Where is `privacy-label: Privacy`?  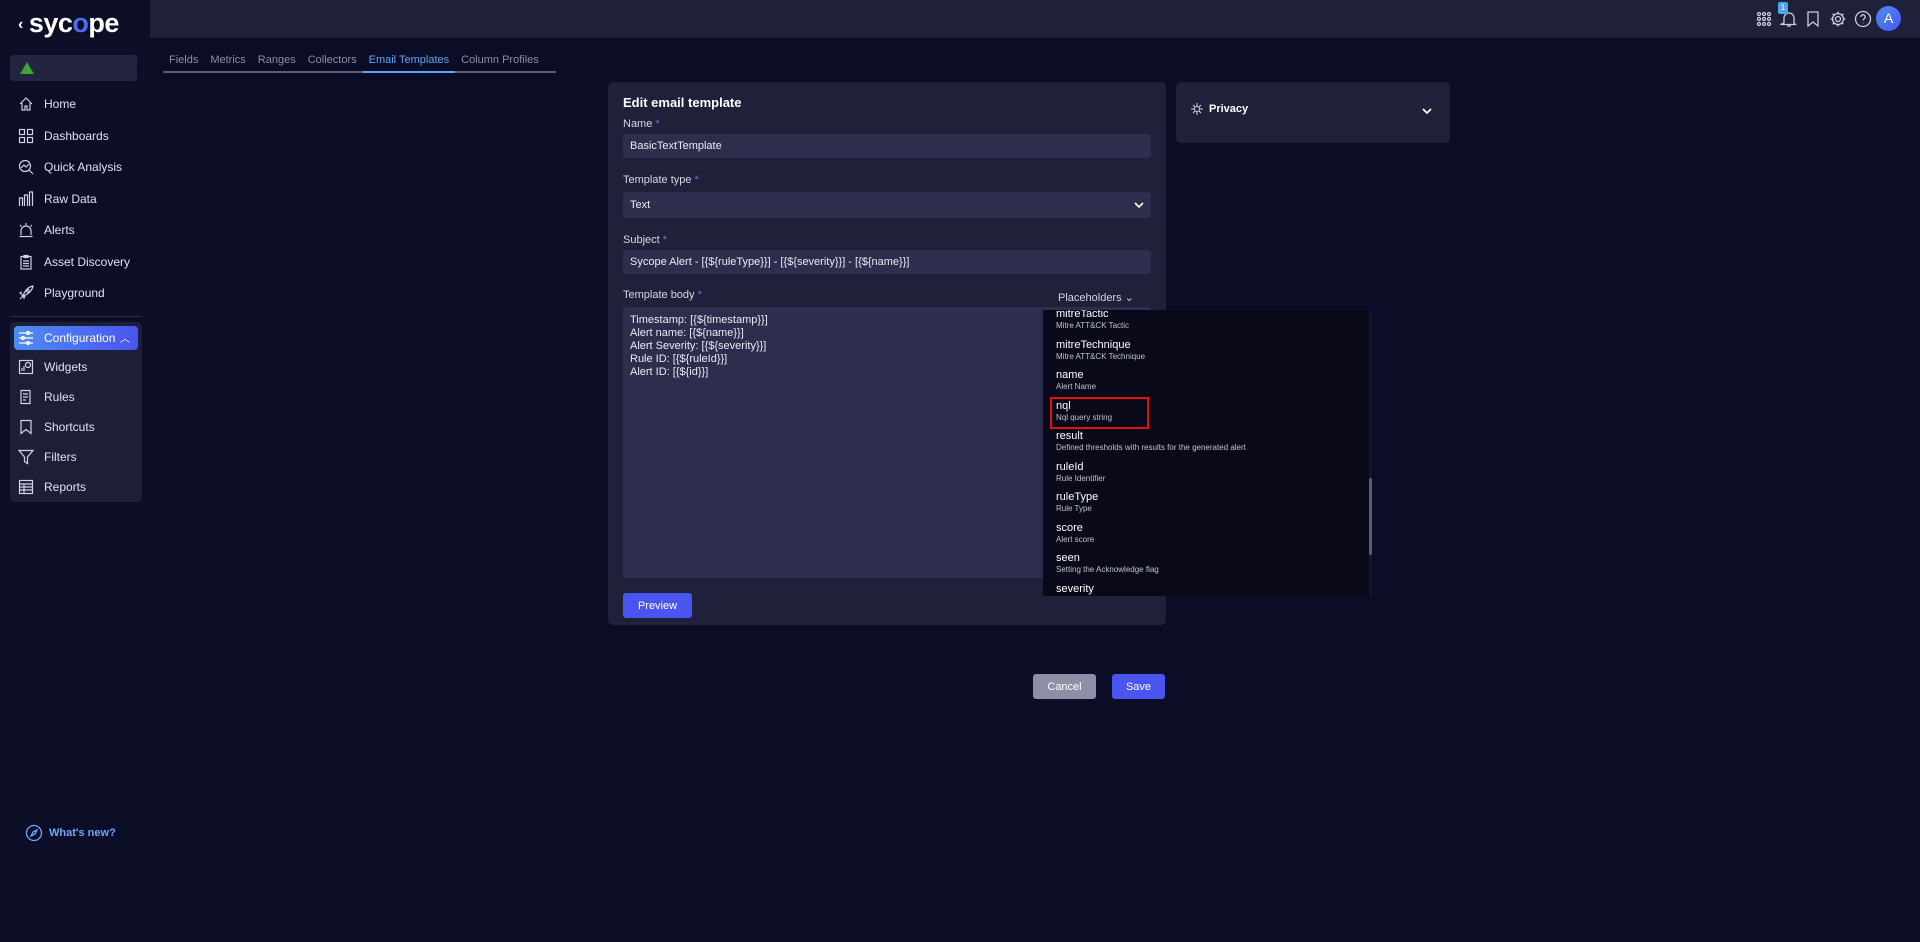 privacy-label: Privacy is located at coordinates (1229, 109).